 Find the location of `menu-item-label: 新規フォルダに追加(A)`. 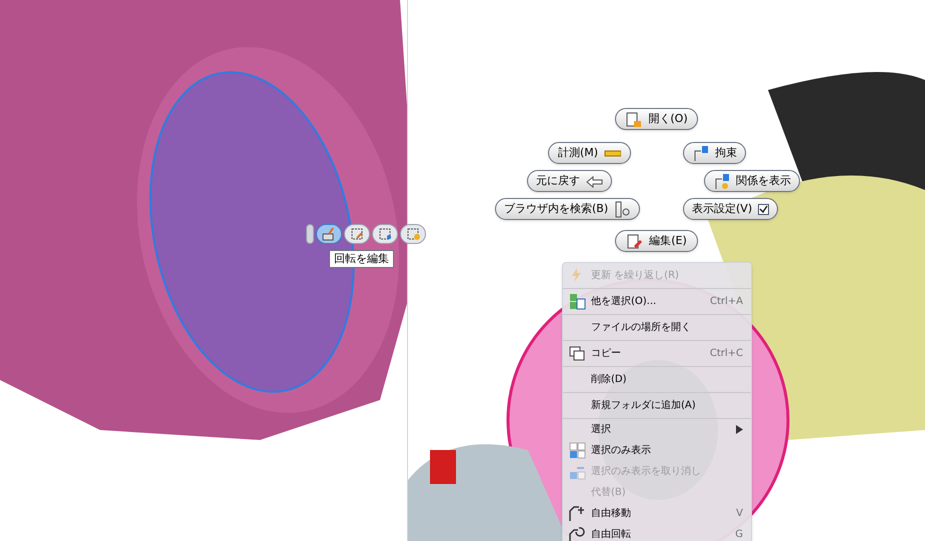

menu-item-label: 新規フォルダに追加(A) is located at coordinates (644, 405).